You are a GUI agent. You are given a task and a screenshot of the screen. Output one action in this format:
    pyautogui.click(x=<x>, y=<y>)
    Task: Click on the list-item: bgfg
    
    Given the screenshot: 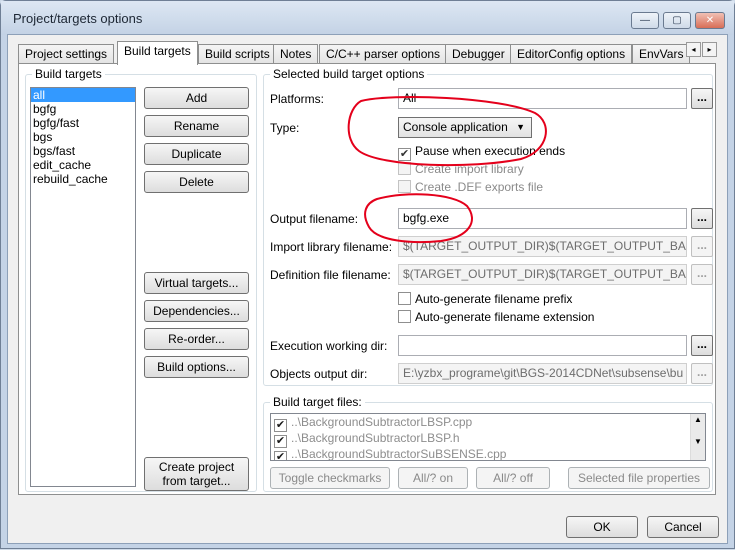 What is the action you would take?
    pyautogui.click(x=83, y=109)
    